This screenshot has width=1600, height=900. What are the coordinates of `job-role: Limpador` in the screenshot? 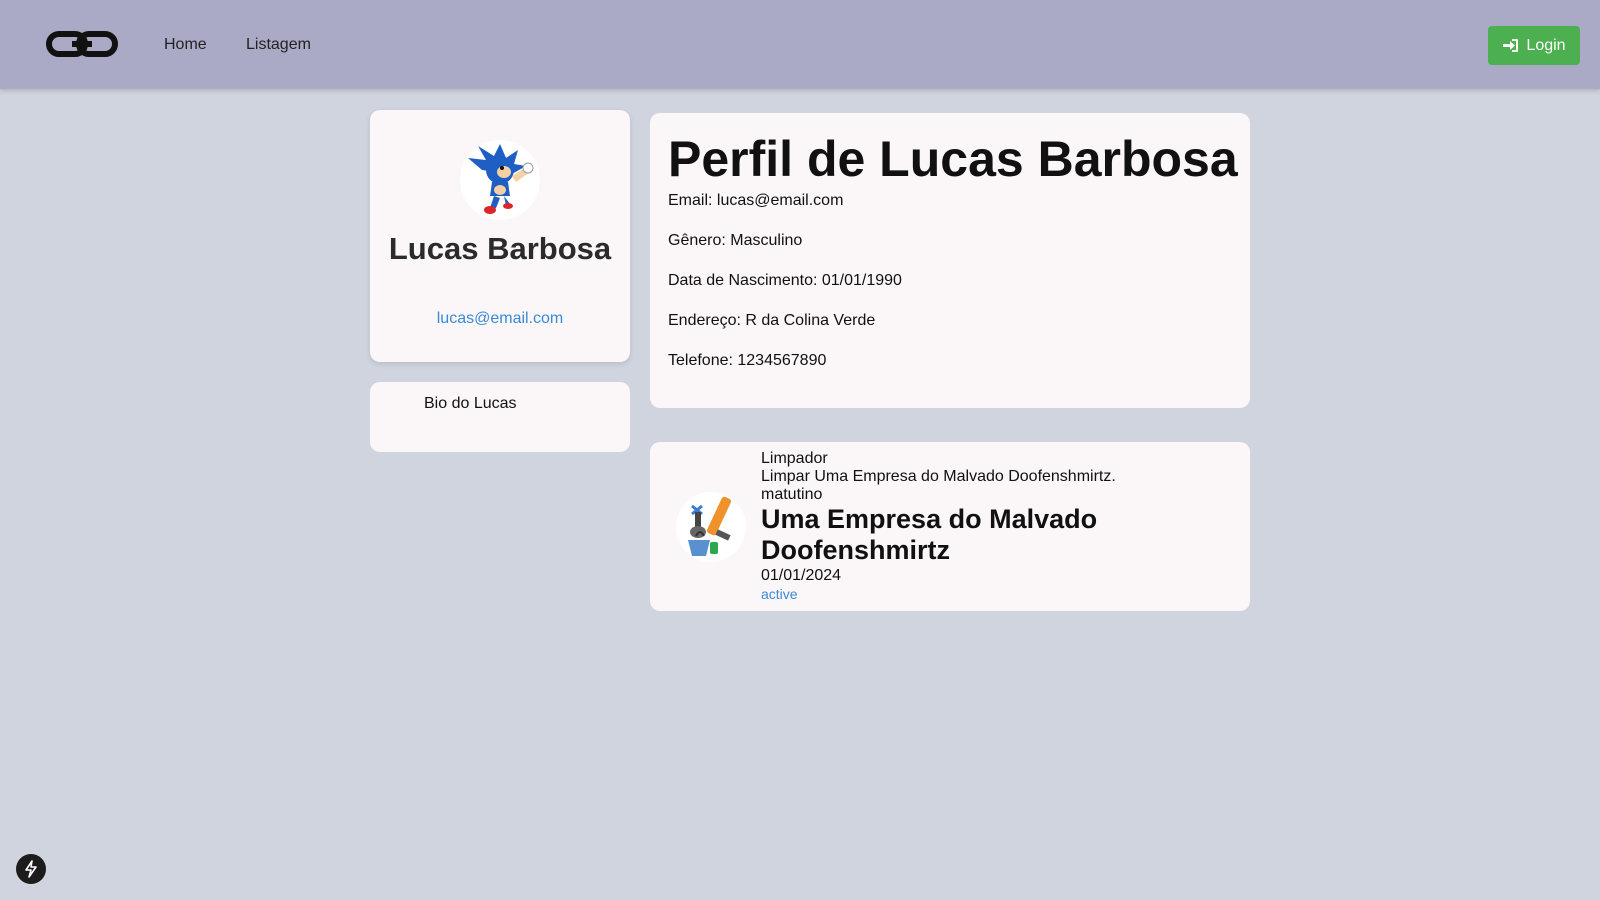 It's located at (794, 458).